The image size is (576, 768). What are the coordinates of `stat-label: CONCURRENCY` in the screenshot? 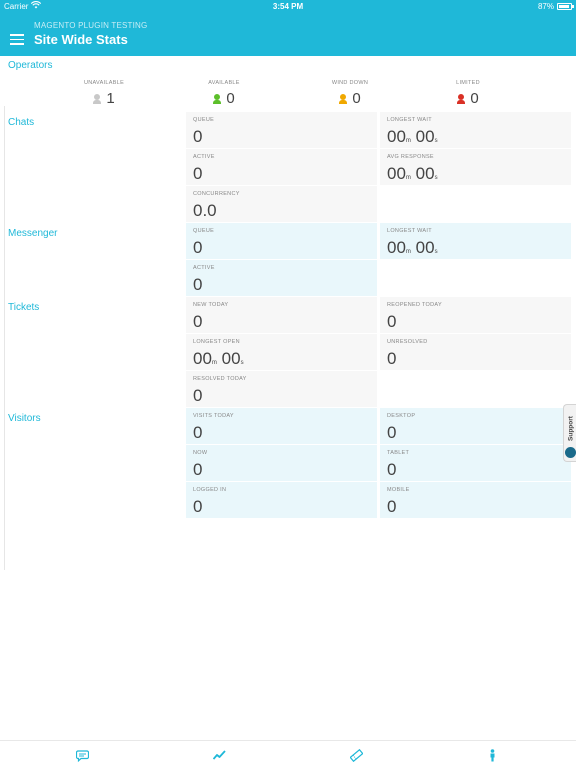 It's located at (216, 194).